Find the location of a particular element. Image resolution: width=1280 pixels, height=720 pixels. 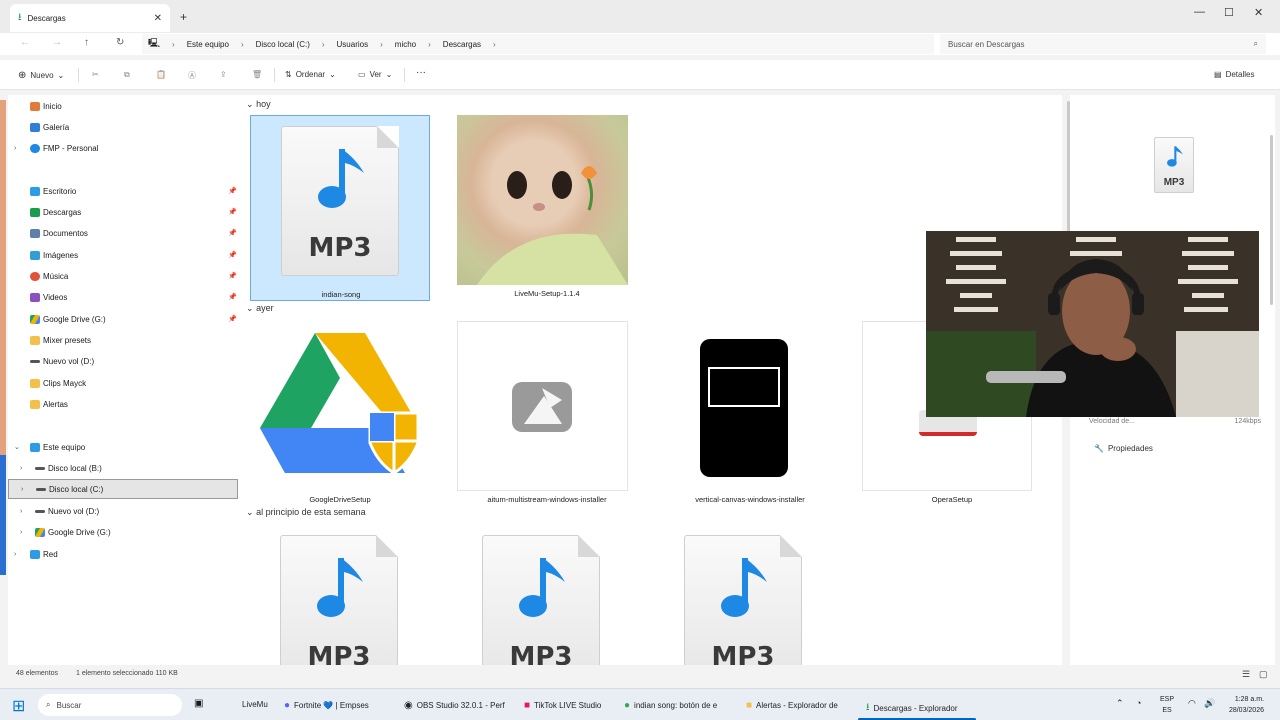

language-indicator: ESP ES is located at coordinates (1167, 705).